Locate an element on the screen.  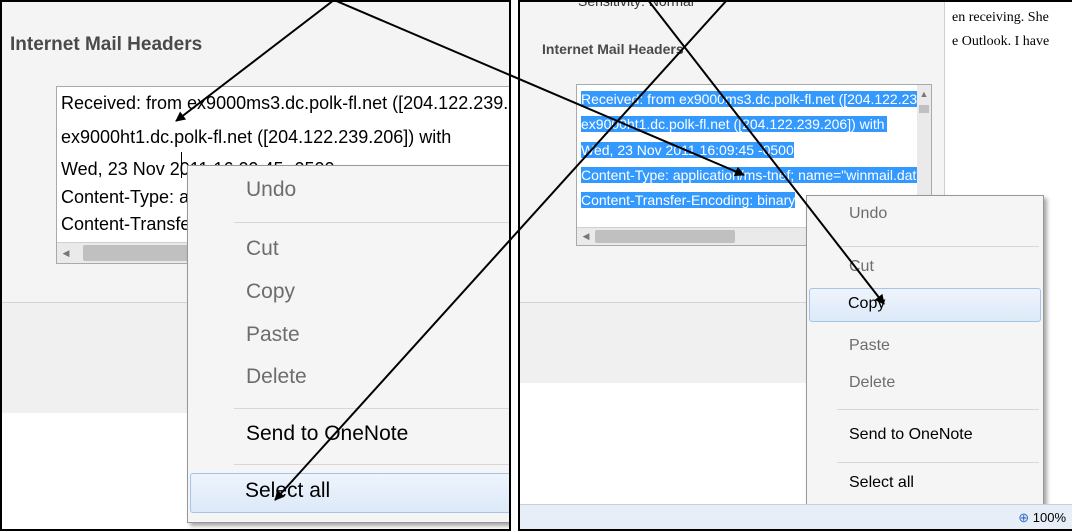
arrow-to-received-line is located at coordinates (255, 61).